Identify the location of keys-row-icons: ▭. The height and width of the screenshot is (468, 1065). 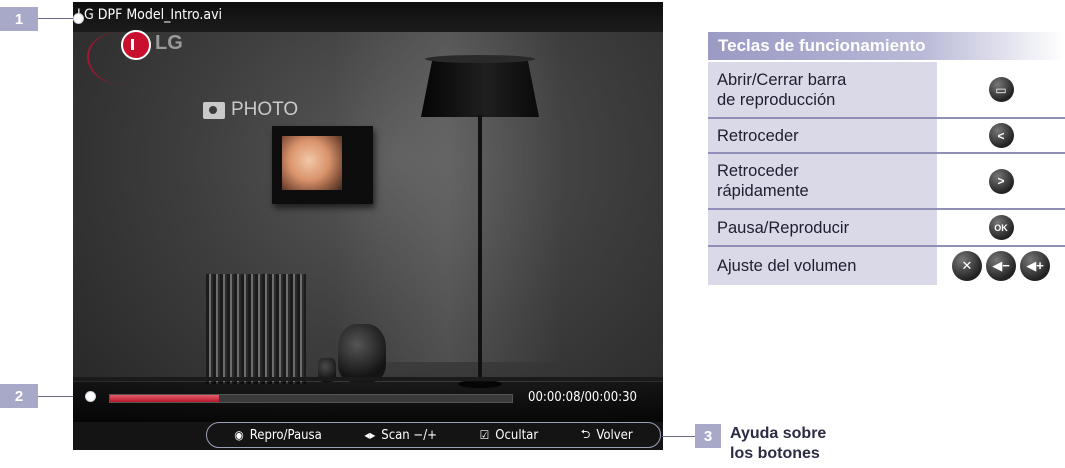
(1001, 89).